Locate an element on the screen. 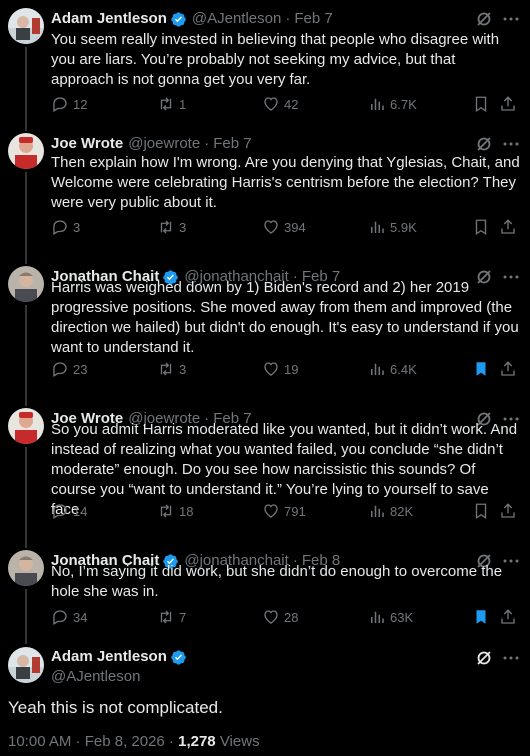 The height and width of the screenshot is (756, 530). views-label: Views is located at coordinates (237, 741).